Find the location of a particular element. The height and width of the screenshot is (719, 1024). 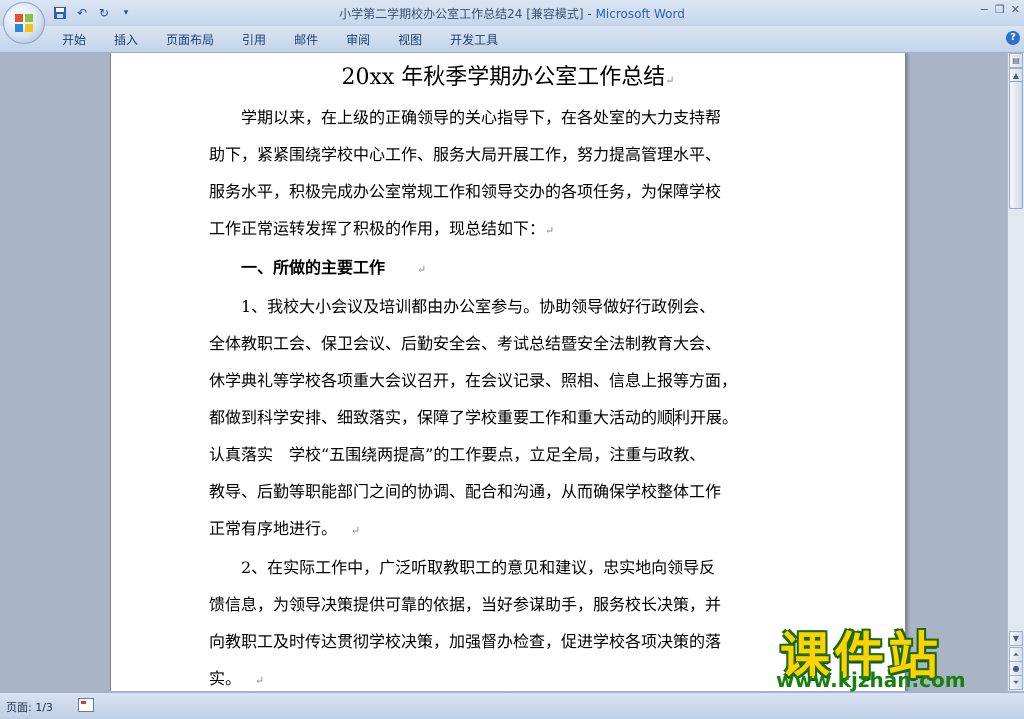

section-heading: 一、所做的主要工作 ↵ is located at coordinates (318, 267).